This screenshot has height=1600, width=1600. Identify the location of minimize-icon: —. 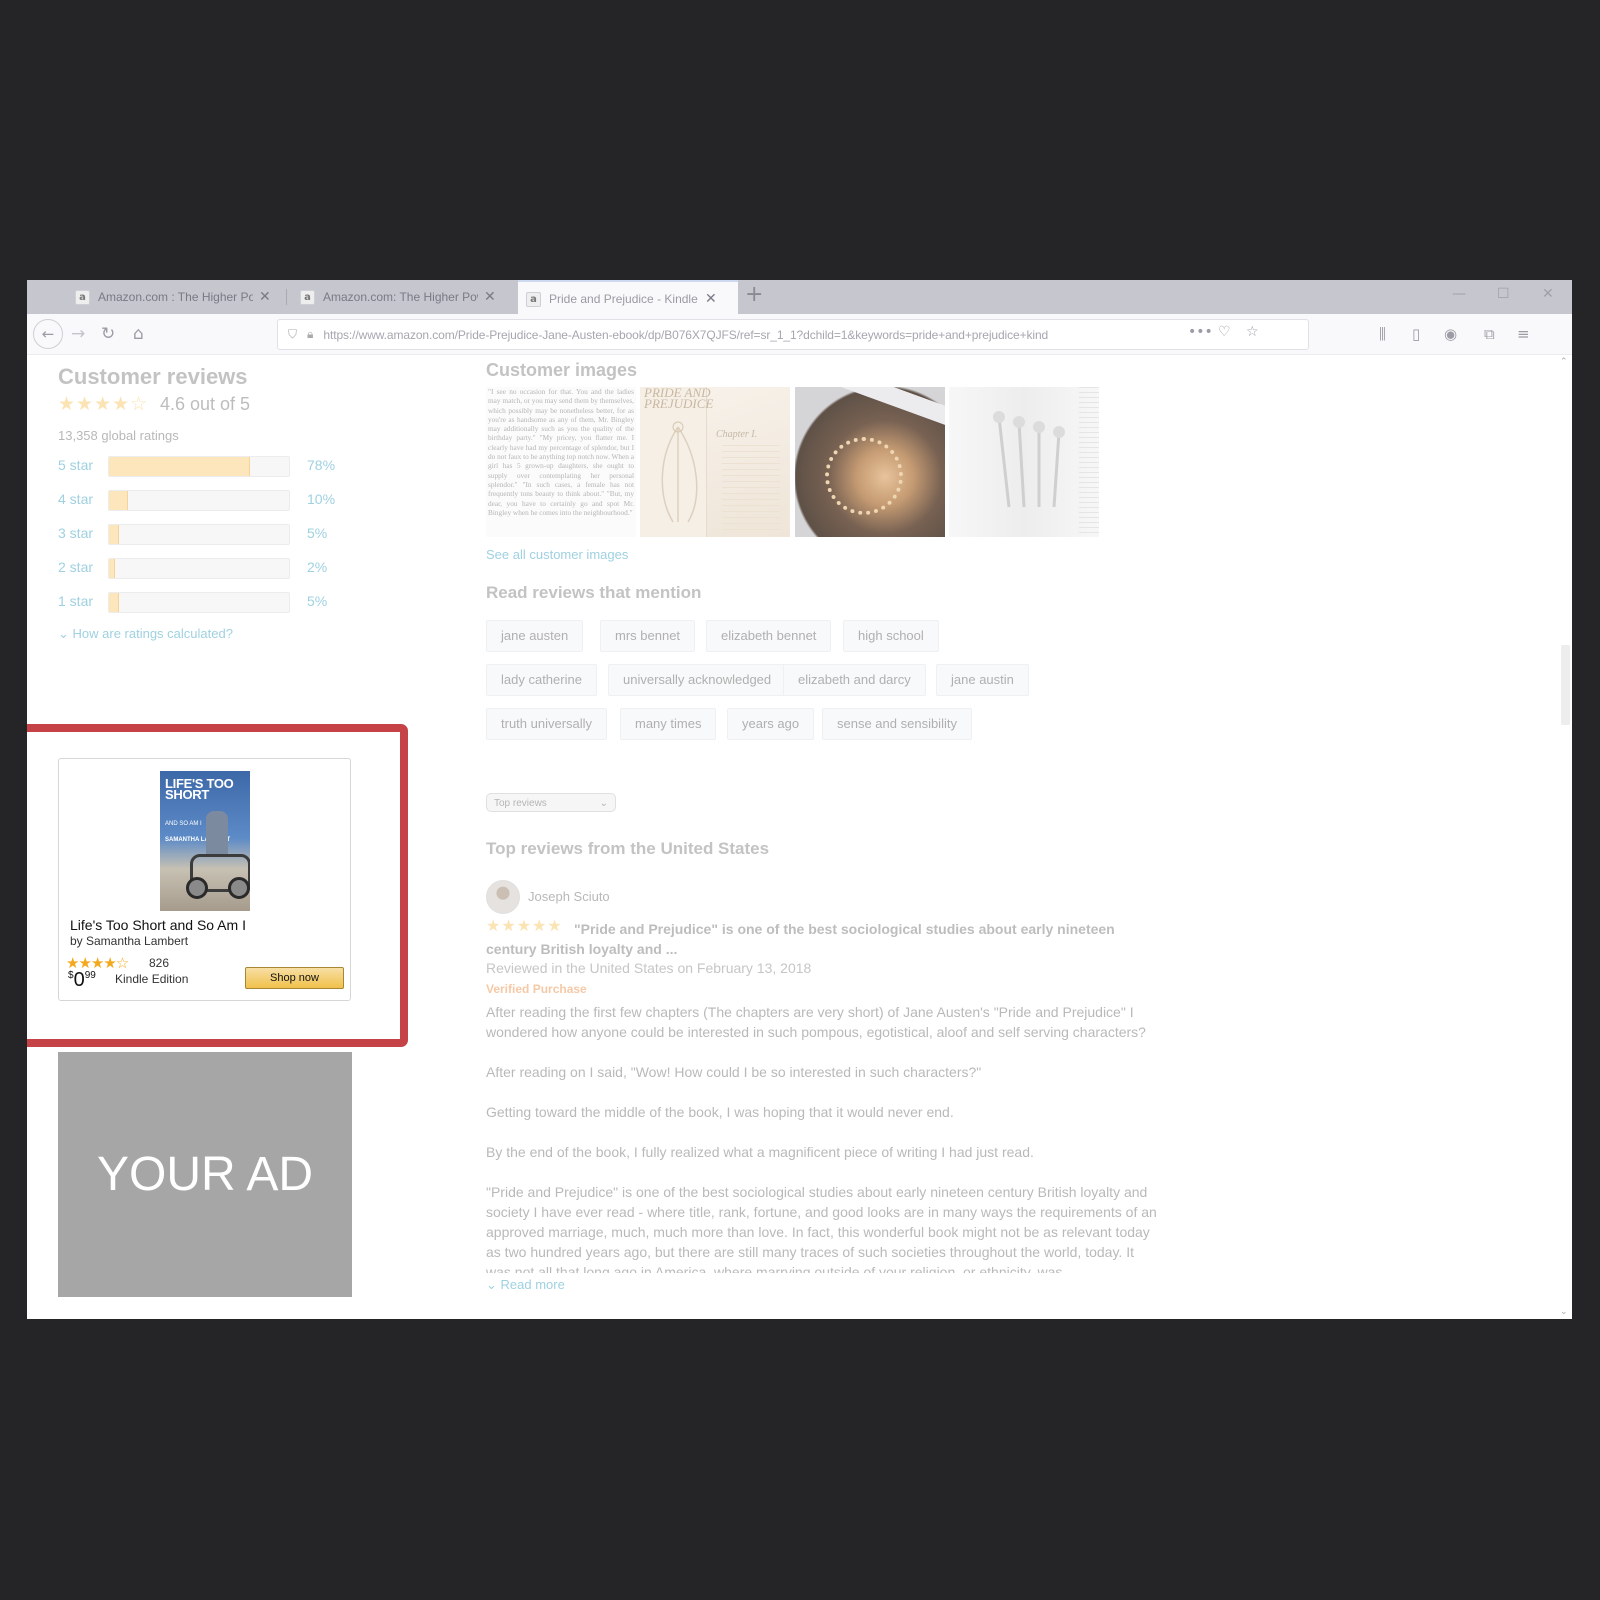
(1459, 294).